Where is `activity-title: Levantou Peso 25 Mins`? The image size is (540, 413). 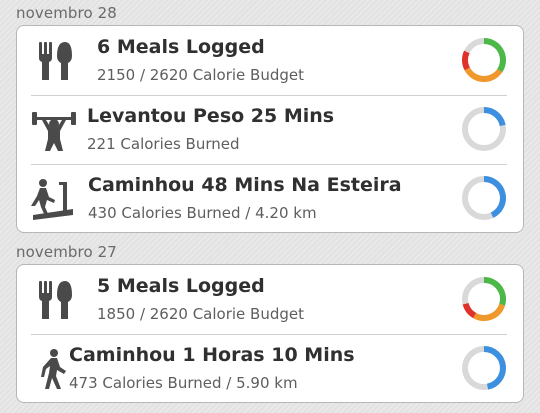 activity-title: Levantou Peso 25 Mins is located at coordinates (211, 116).